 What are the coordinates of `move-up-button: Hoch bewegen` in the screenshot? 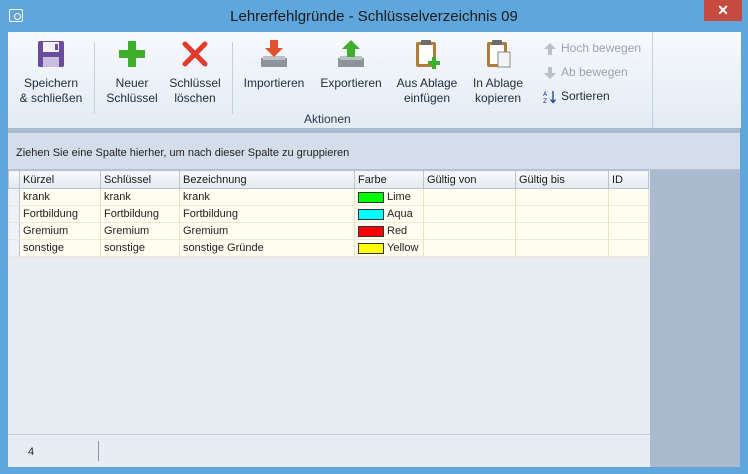 It's located at (592, 48).